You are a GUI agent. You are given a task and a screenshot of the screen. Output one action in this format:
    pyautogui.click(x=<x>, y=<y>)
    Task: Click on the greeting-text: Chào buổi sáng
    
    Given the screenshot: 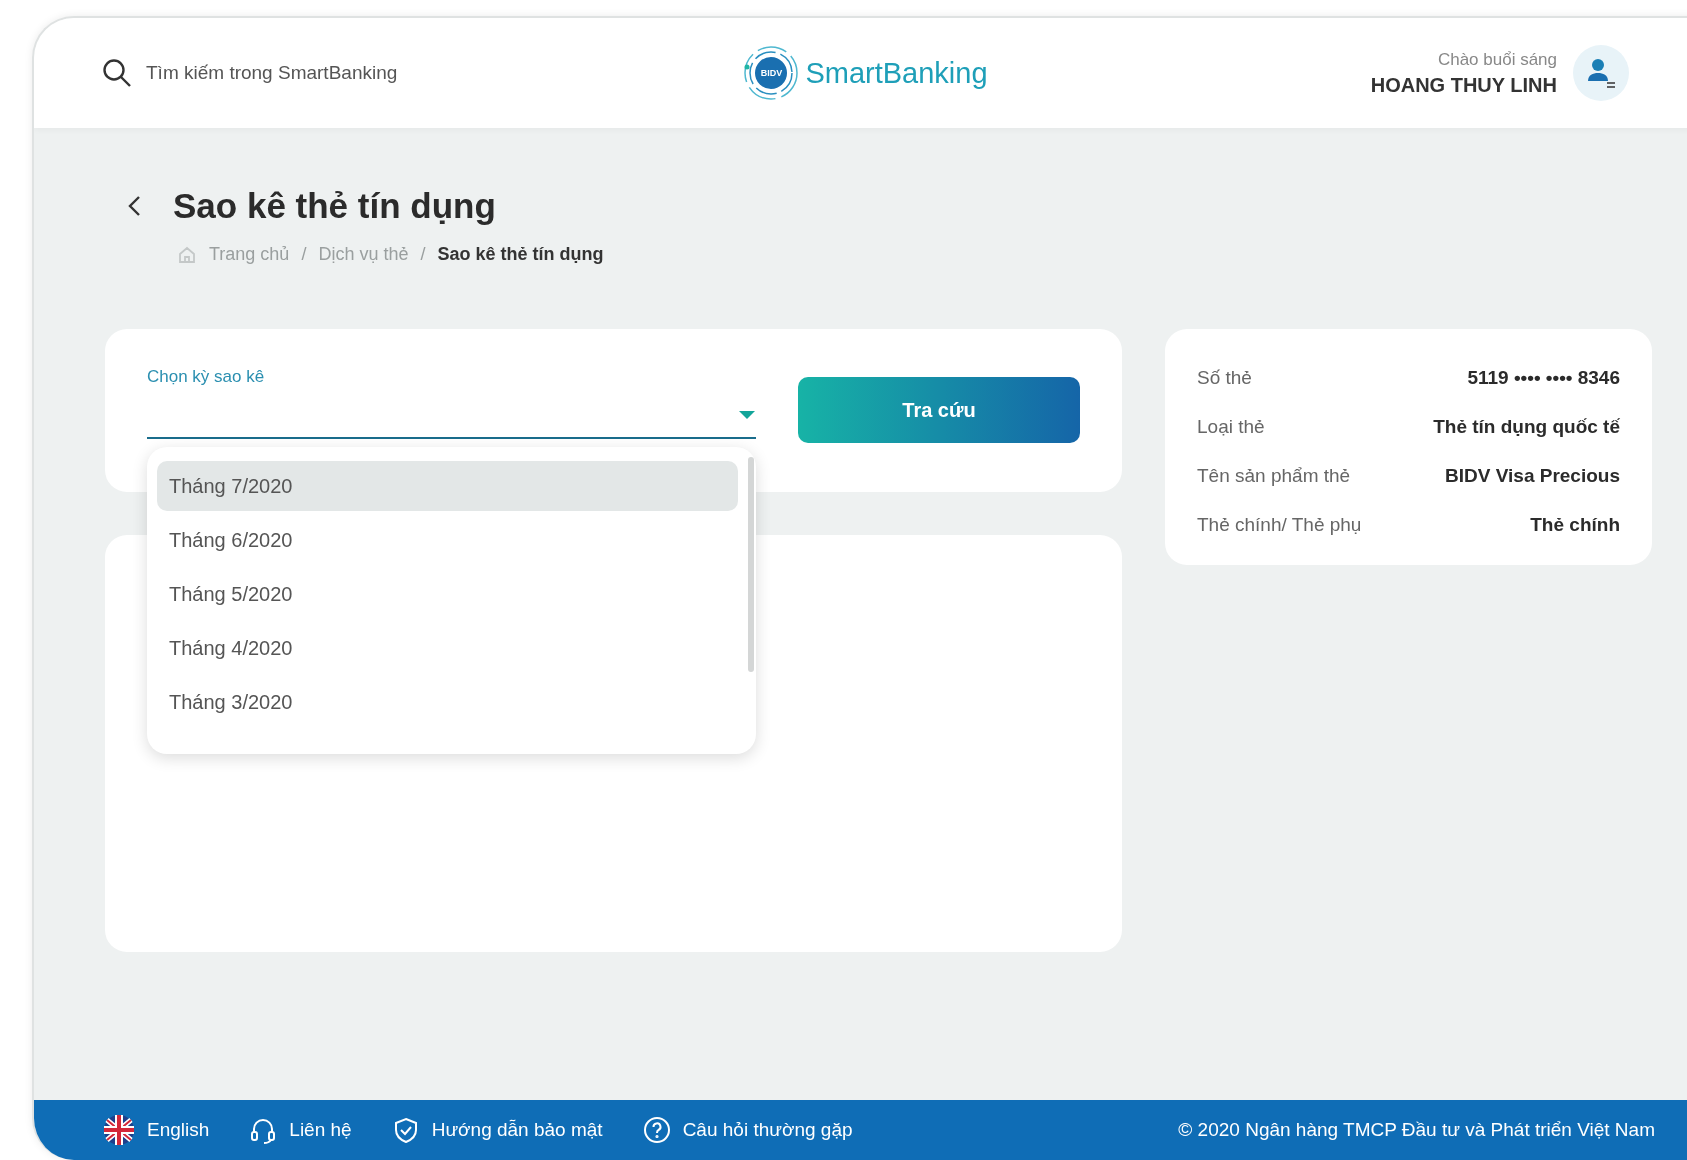 What is the action you would take?
    pyautogui.click(x=1497, y=59)
    